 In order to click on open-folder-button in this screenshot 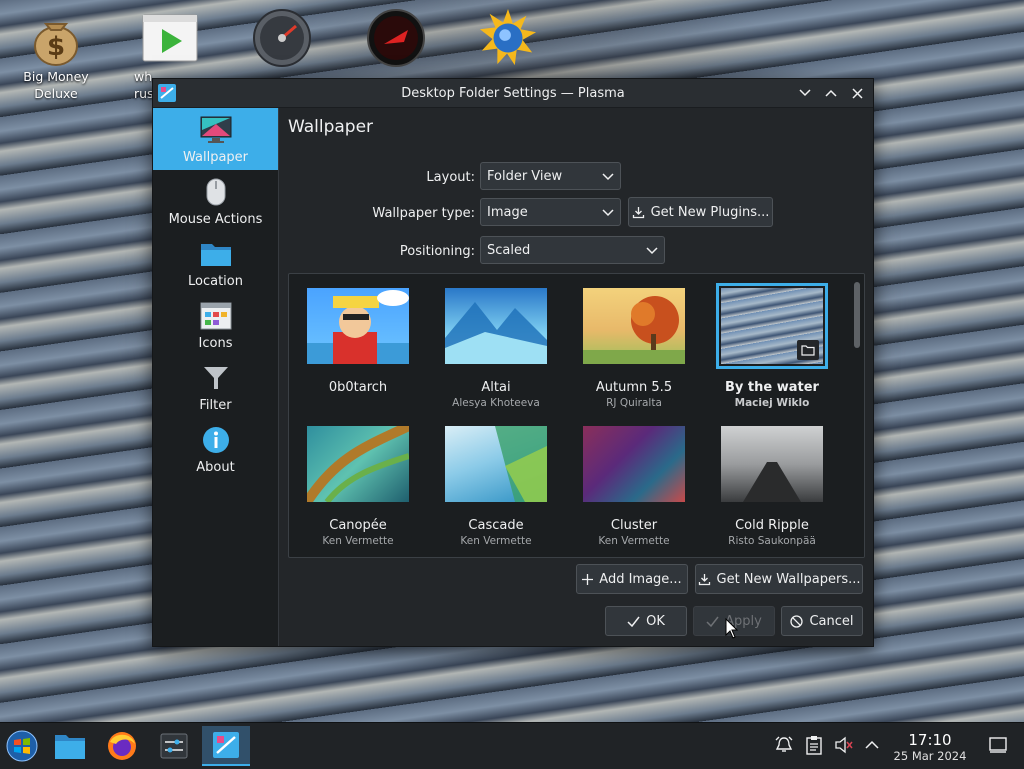, I will do `click(808, 350)`.